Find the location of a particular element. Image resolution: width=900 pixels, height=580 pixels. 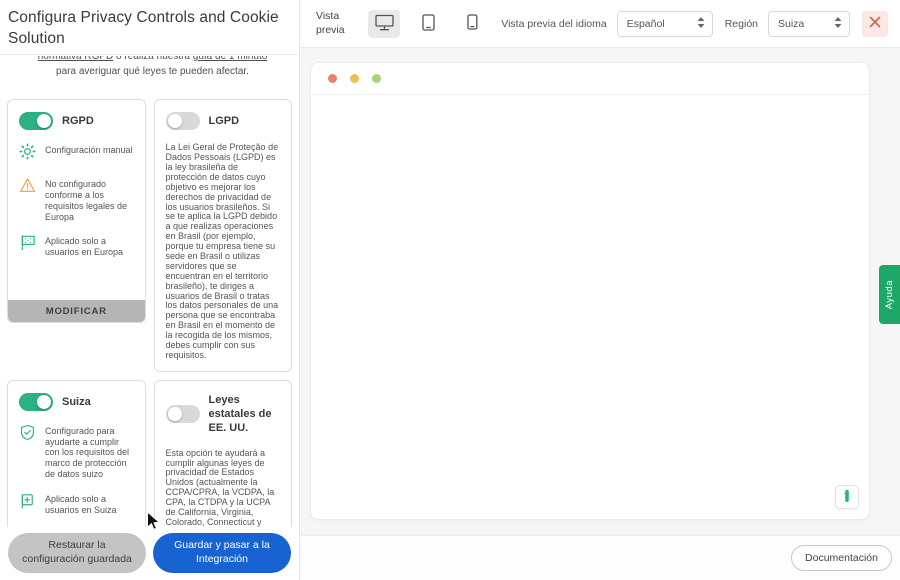

preview-label: Vista previa is located at coordinates (330, 23).